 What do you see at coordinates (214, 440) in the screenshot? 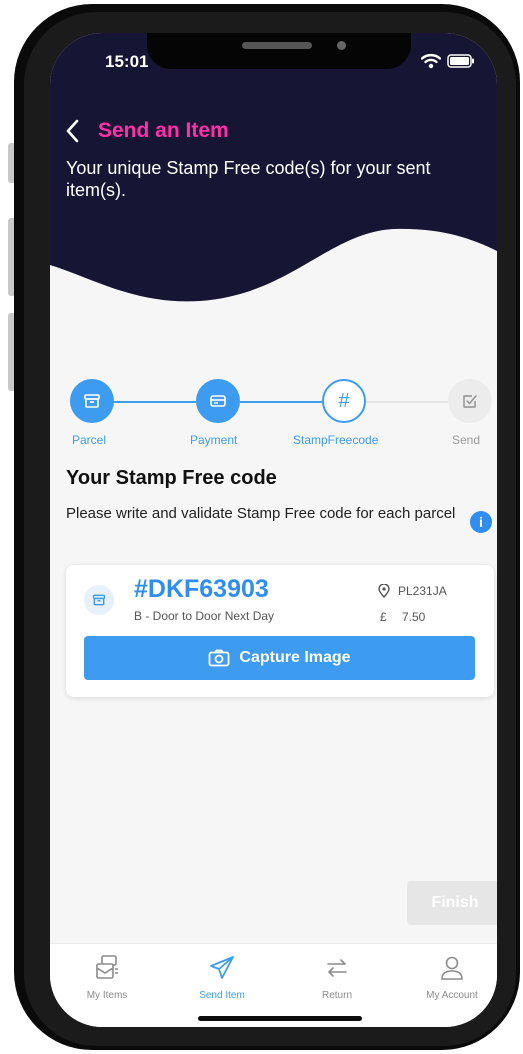
I see `step-label-payment: Payment` at bounding box center [214, 440].